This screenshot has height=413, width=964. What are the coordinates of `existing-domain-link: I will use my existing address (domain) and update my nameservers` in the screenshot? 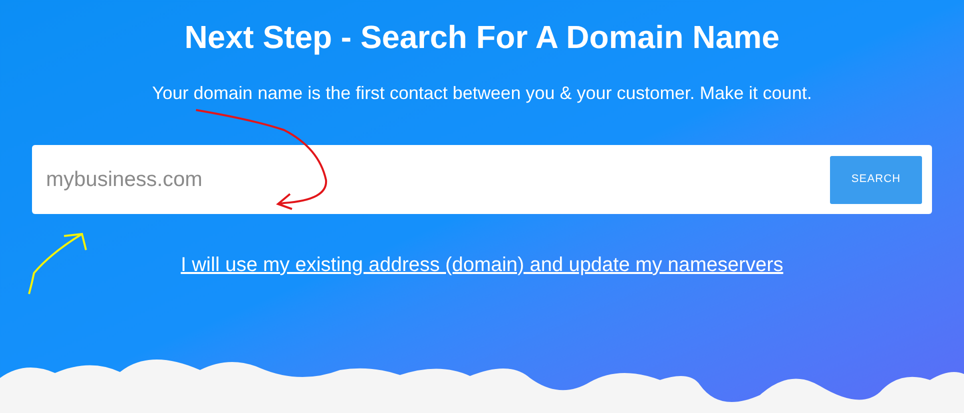 It's located at (482, 265).